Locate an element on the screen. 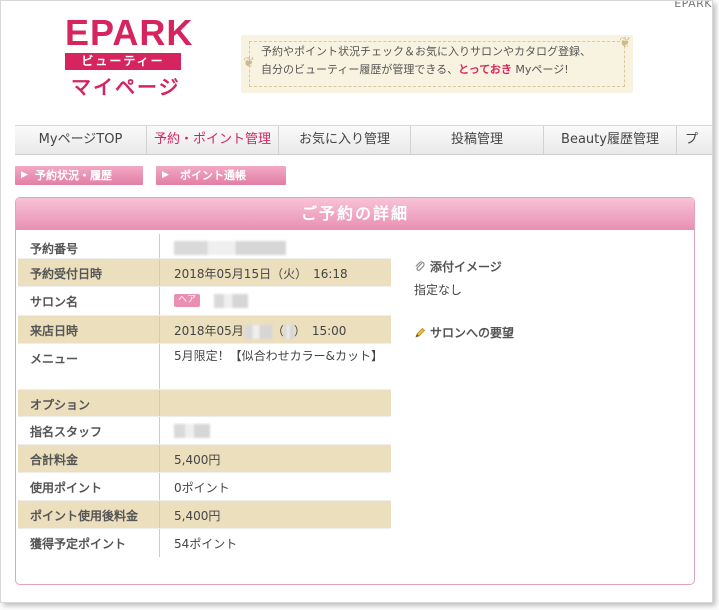 The image size is (719, 610). table-row: 獲得予定ポイント 54ポイント is located at coordinates (204, 543).